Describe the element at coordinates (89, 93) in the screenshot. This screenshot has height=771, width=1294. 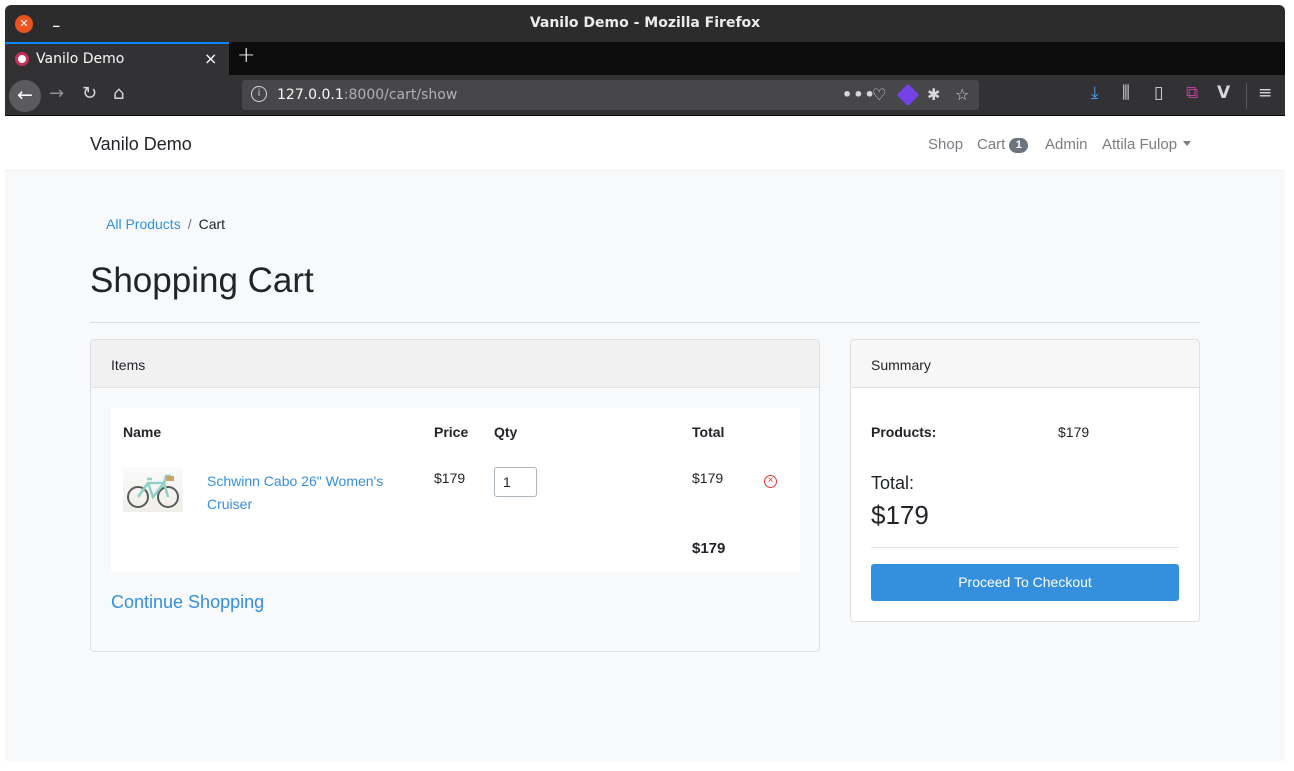
I see `reload-icon: ↻` at that location.